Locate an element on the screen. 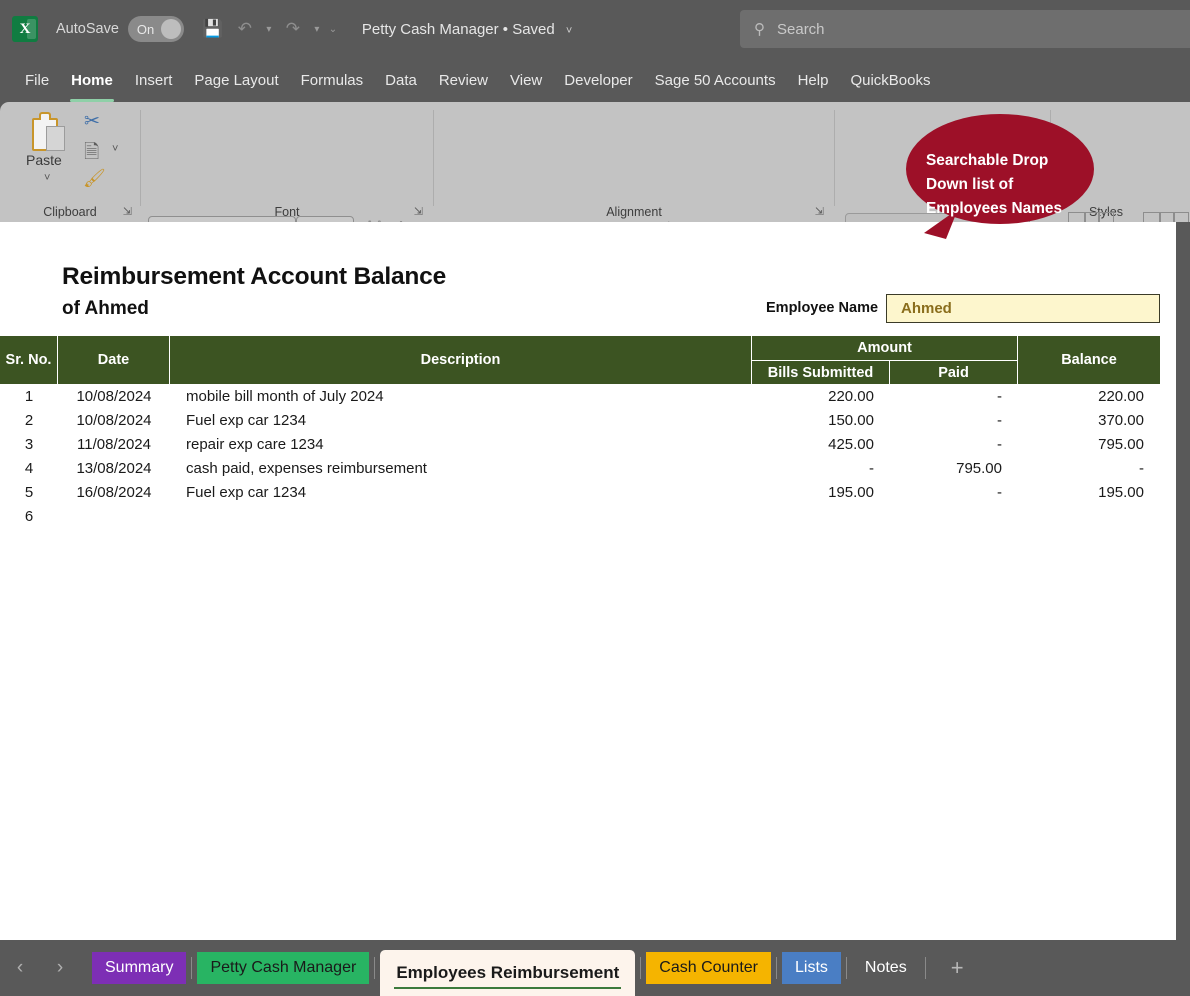  cell-sr-no: 2 is located at coordinates (29, 420).